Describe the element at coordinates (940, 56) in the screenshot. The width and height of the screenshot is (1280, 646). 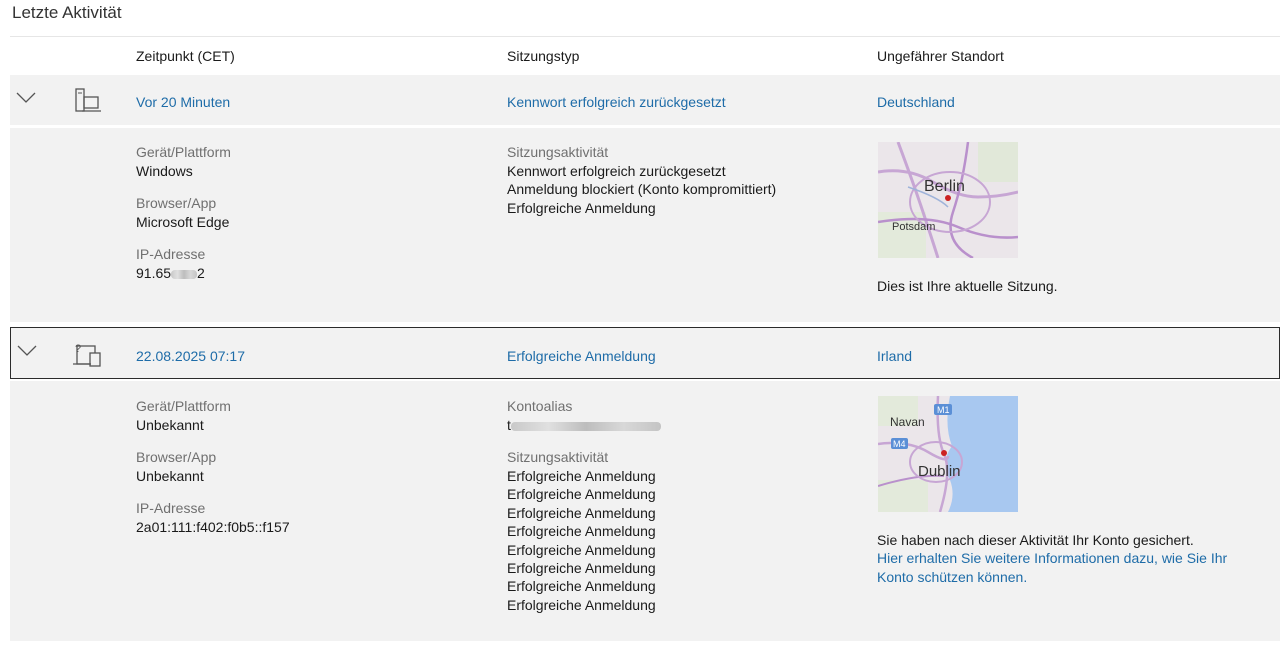
I see `column-header-location: Ungefährer Standort` at that location.